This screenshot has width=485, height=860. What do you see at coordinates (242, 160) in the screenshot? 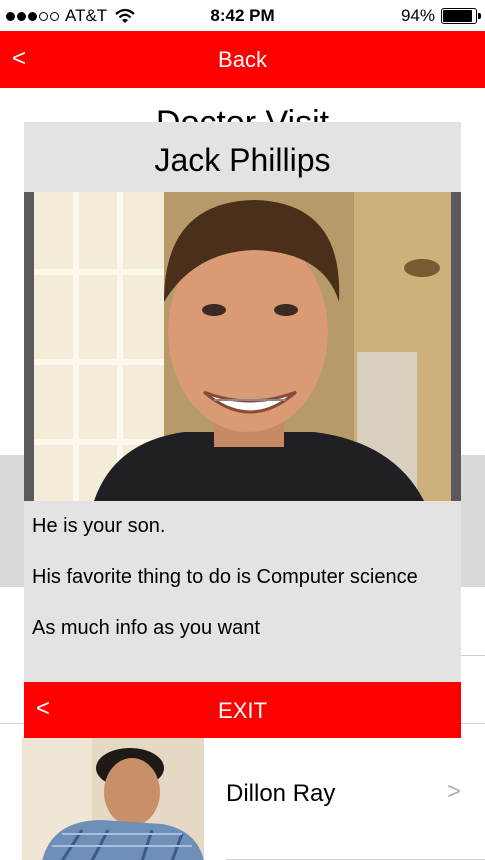
I see `modal-title: Jack Phillips` at bounding box center [242, 160].